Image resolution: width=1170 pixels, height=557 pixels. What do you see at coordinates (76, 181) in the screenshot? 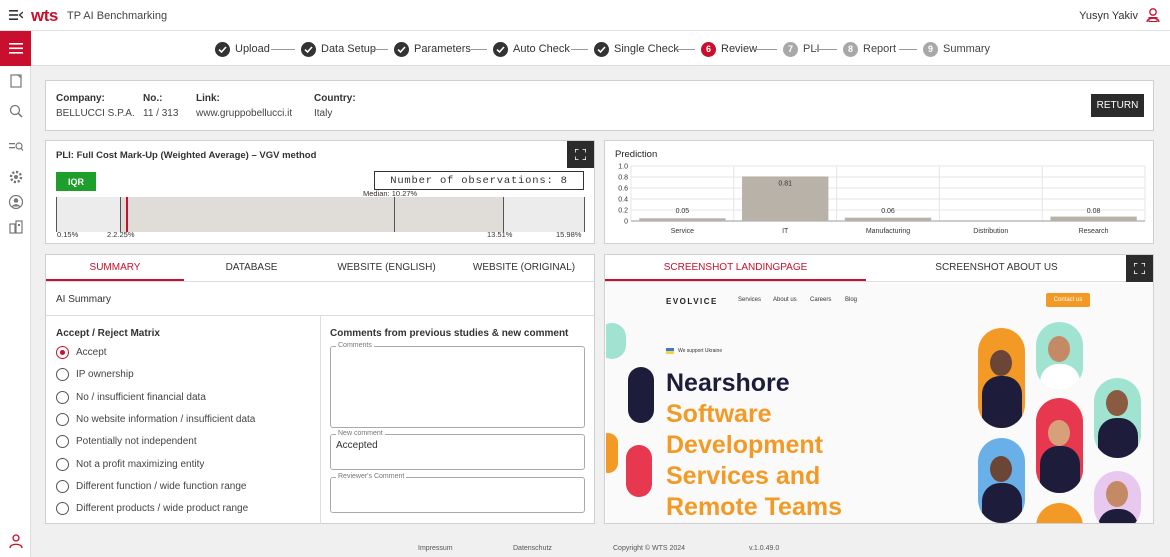
I see `iqr-badge: IQR` at bounding box center [76, 181].